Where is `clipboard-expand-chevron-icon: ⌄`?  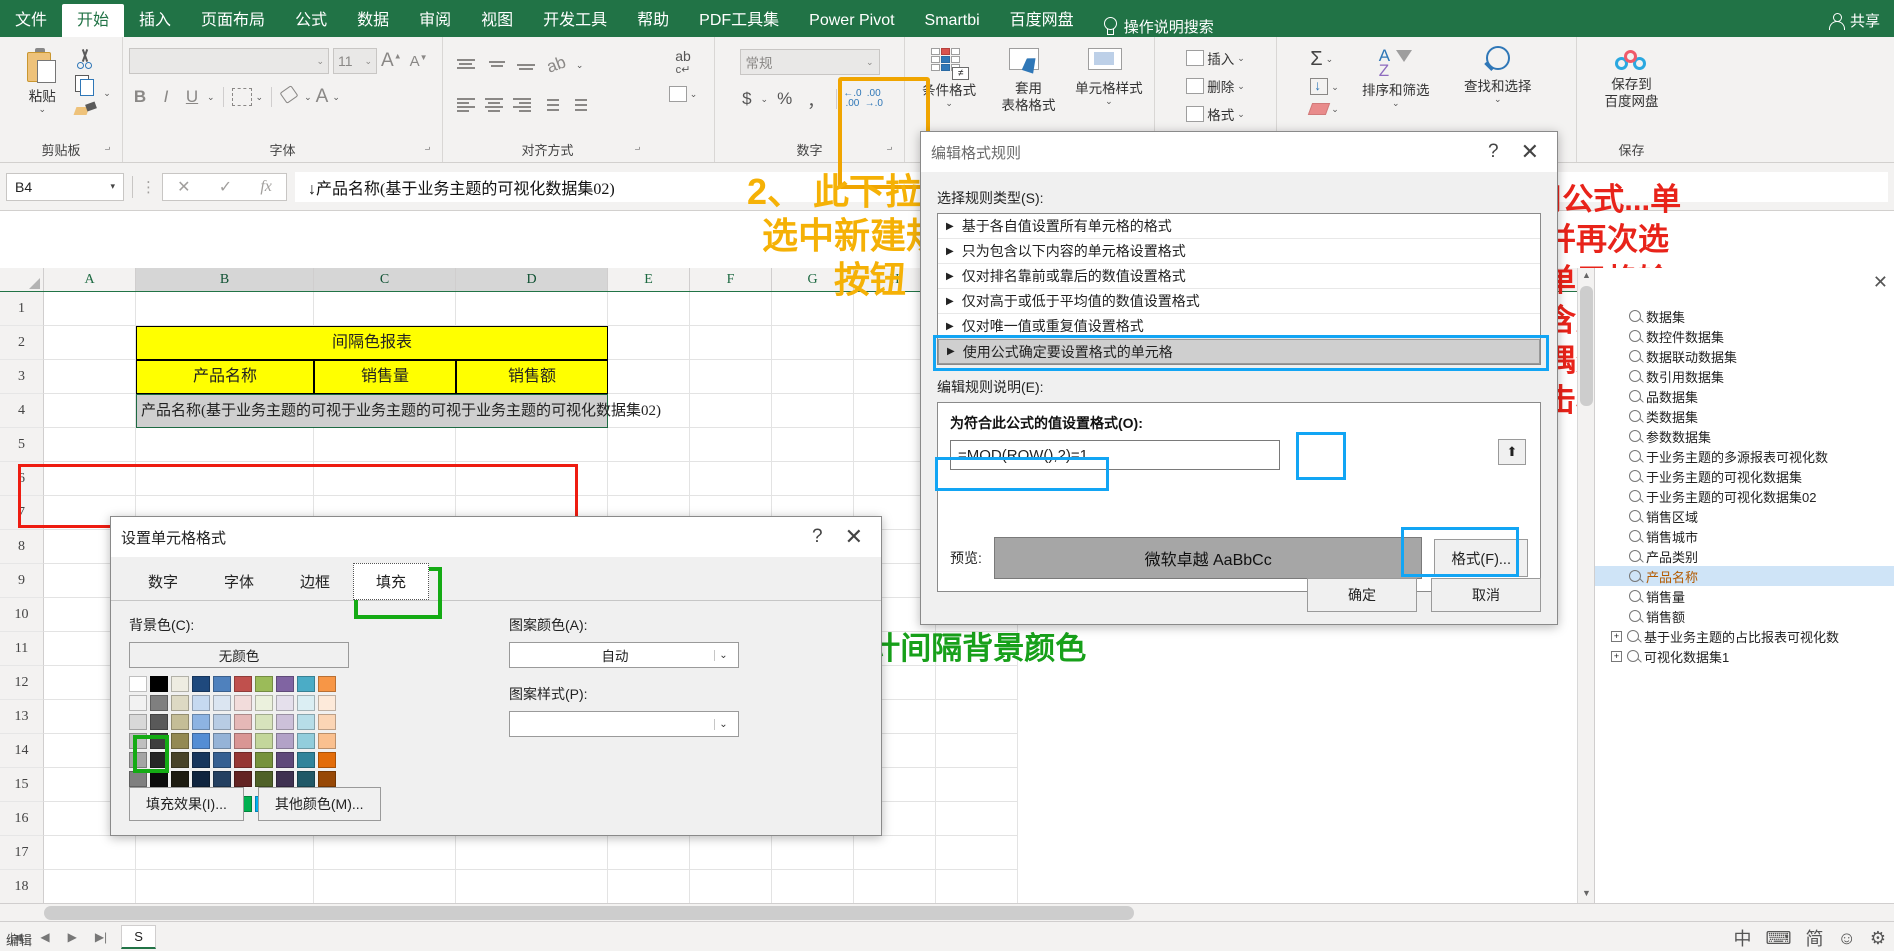
clipboard-expand-chevron-icon: ⌄ is located at coordinates (107, 93).